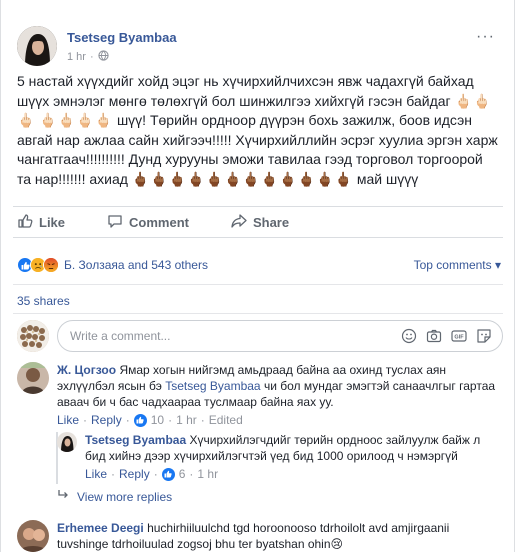 The height and width of the screenshot is (552, 515). What do you see at coordinates (76, 120) in the screenshot?
I see `middle-finger-emoji-light-2: 🖕🏻🖕🏻🖕🏻🖕🏻` at bounding box center [76, 120].